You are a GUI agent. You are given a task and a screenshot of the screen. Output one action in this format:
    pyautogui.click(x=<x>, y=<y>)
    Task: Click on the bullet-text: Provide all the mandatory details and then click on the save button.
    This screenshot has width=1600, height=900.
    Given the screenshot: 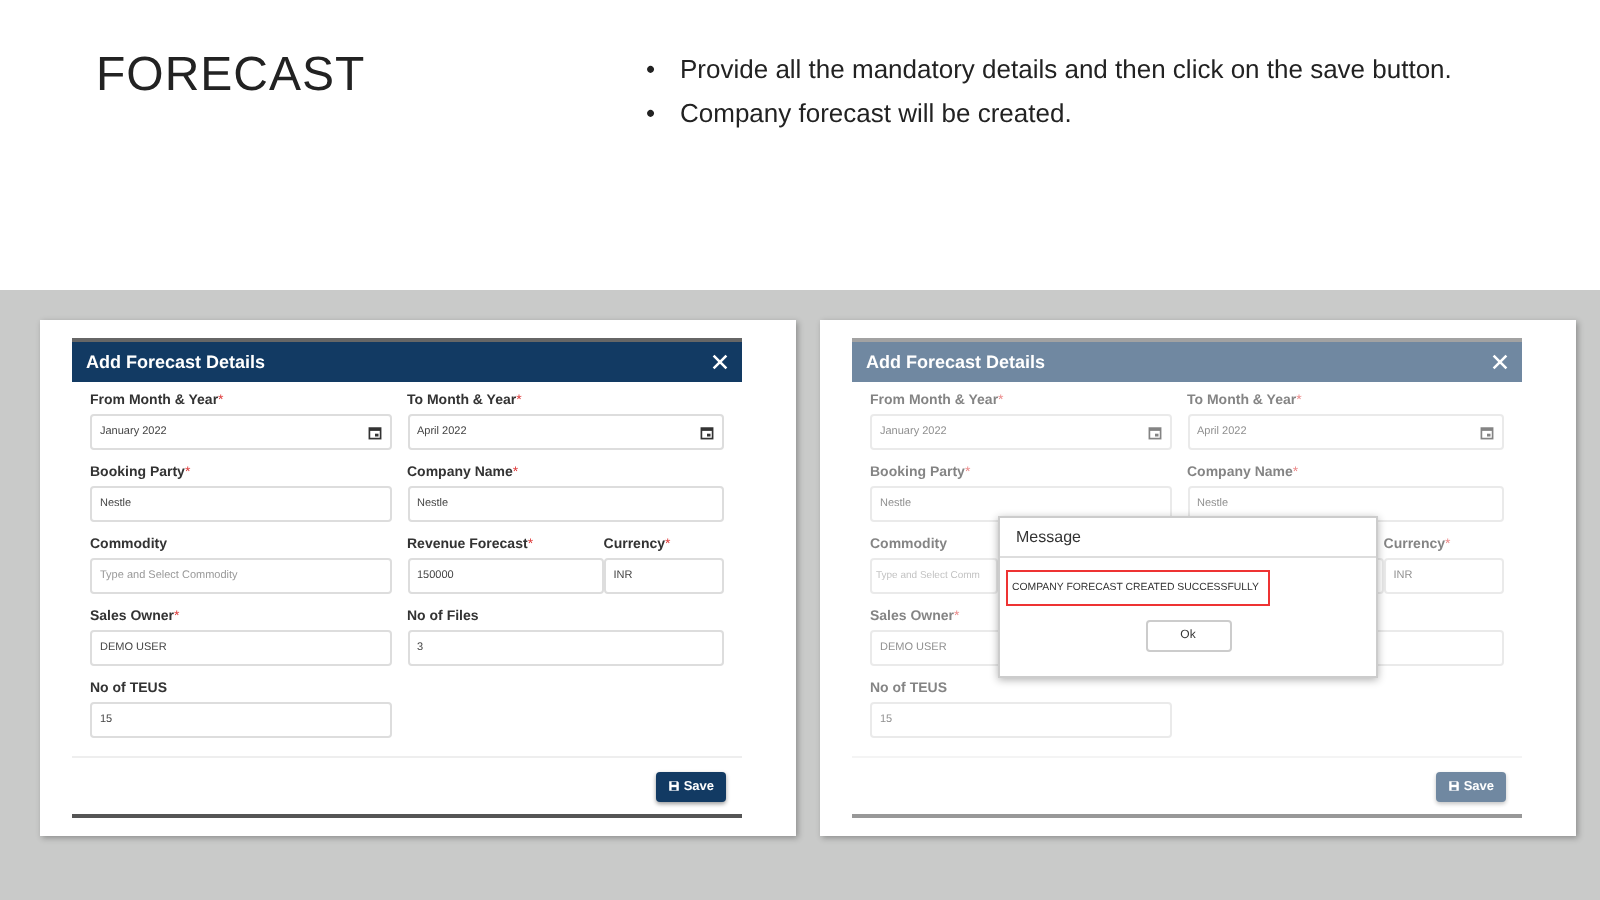 What is the action you would take?
    pyautogui.click(x=1066, y=69)
    